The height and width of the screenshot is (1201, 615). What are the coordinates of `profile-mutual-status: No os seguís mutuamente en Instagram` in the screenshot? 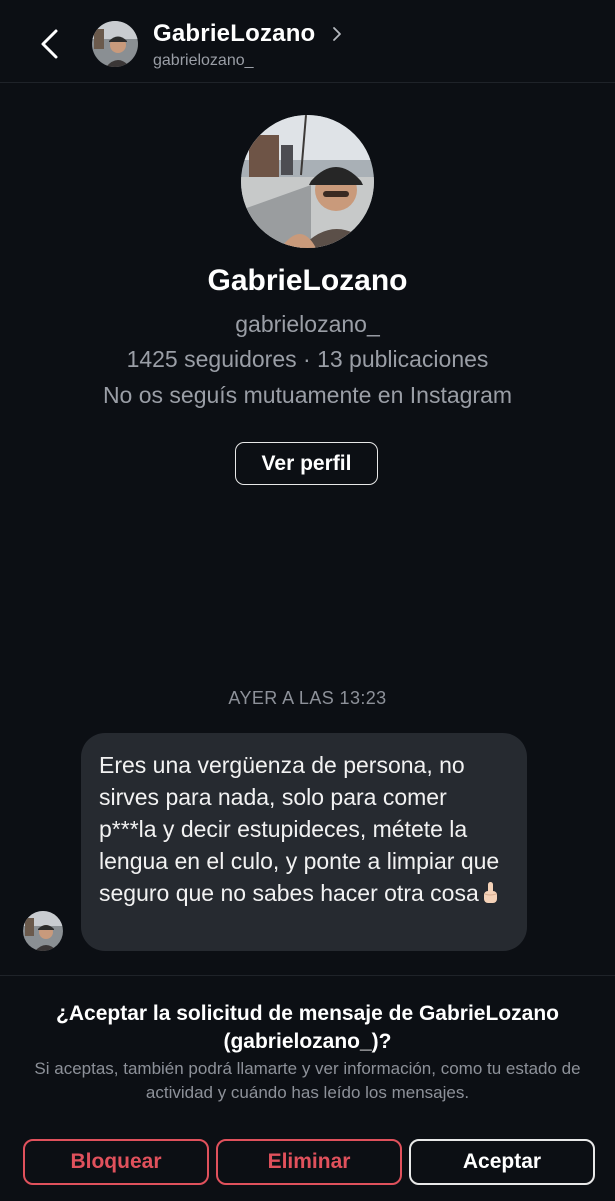 It's located at (307, 395).